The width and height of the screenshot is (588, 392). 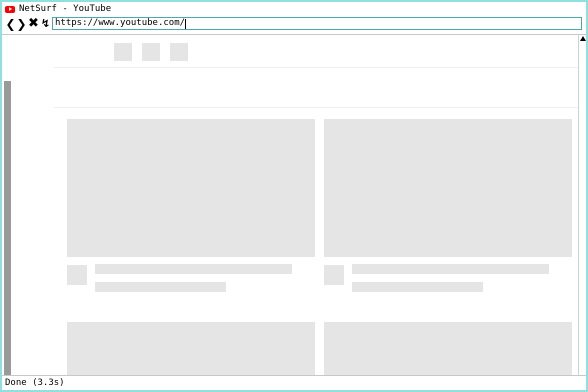 I want to click on status-bar: Done (3.3s), so click(x=294, y=382).